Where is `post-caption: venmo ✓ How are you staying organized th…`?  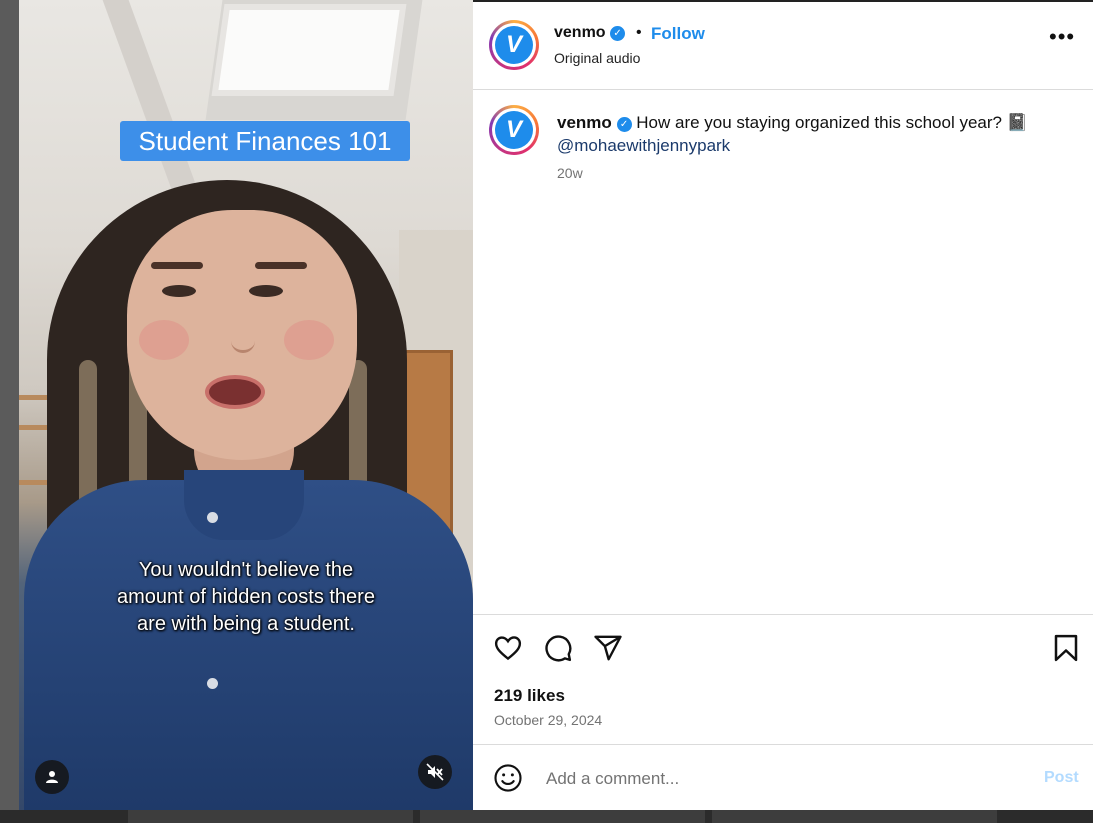
post-caption: venmo ✓ How are you staying organized th… is located at coordinates (812, 134).